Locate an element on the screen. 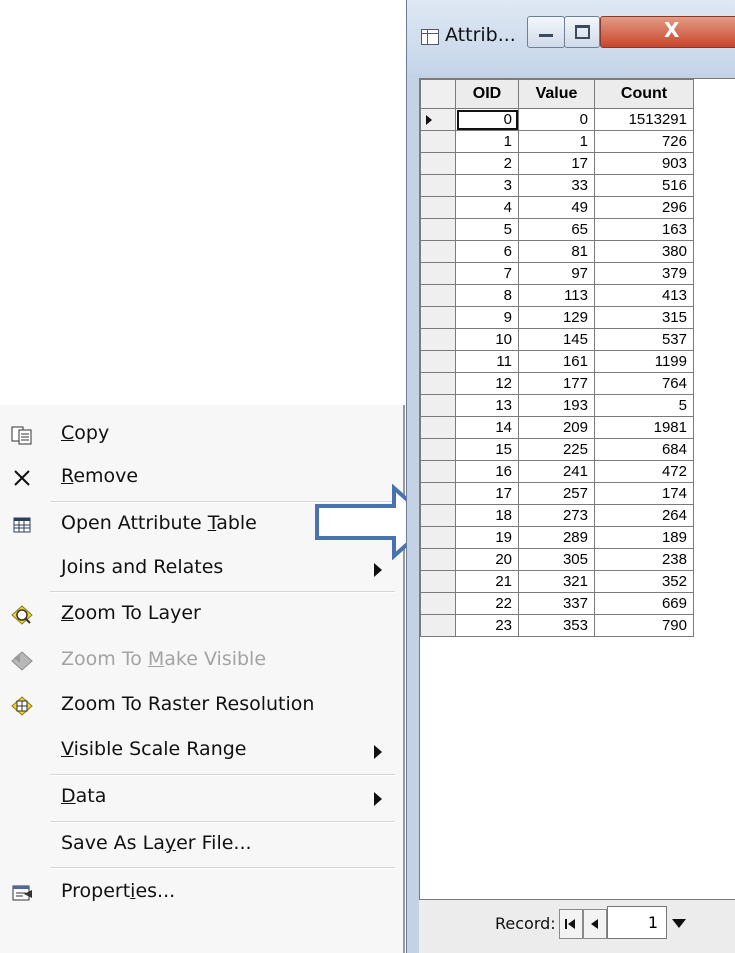 This screenshot has width=735, height=953. cell-value: 49 is located at coordinates (556, 207).